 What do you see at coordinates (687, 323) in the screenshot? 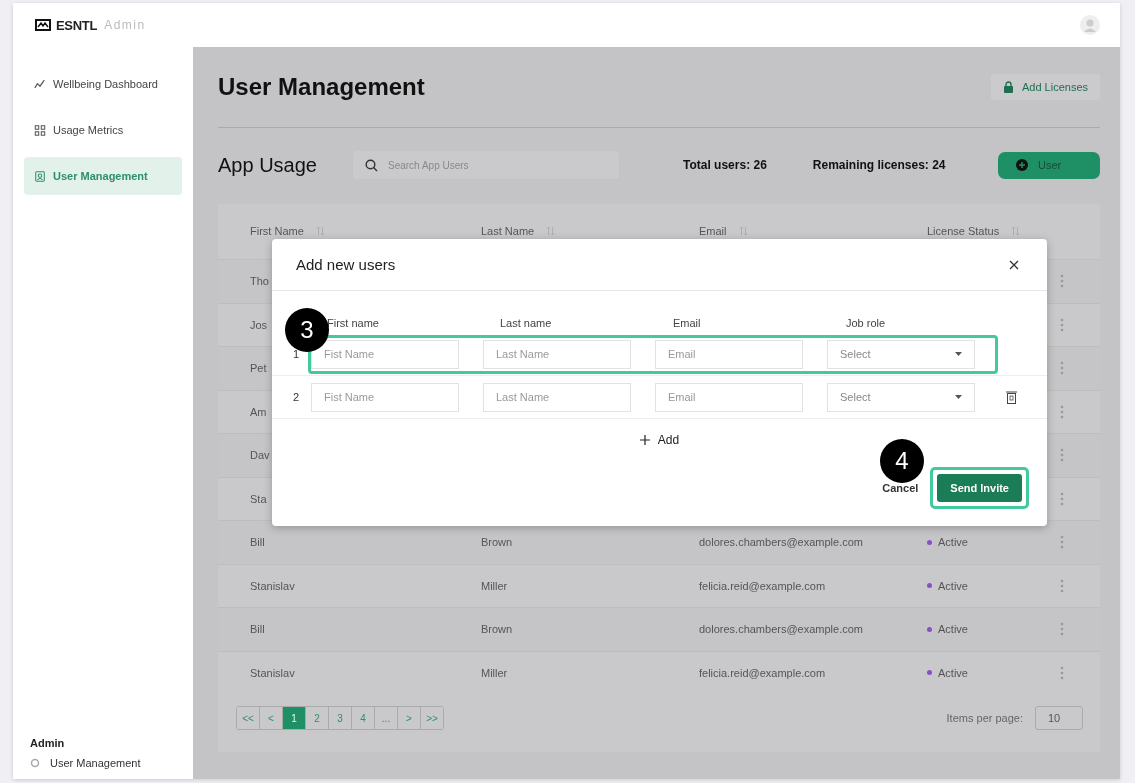
I see `column-label: Email` at bounding box center [687, 323].